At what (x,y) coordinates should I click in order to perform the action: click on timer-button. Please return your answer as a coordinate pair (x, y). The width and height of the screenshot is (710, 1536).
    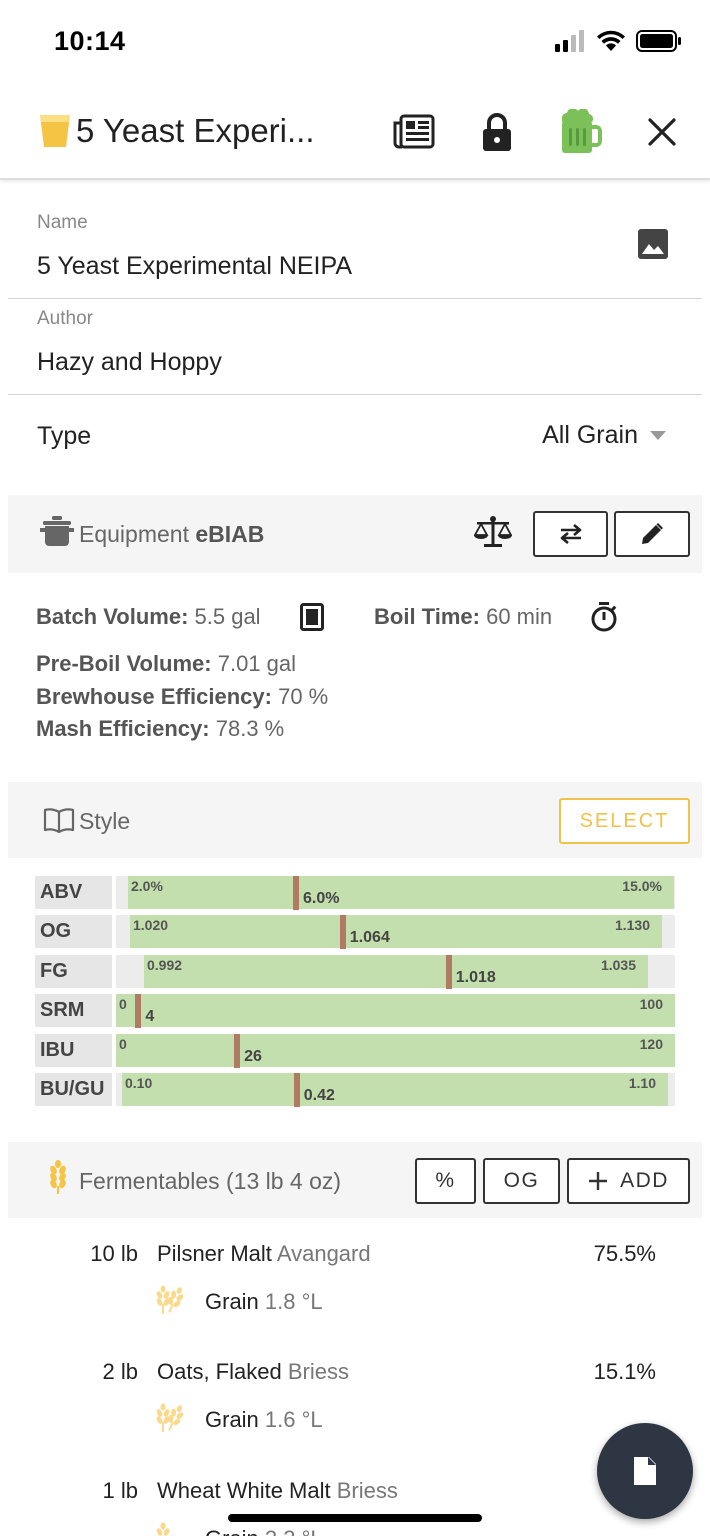
    Looking at the image, I should click on (604, 619).